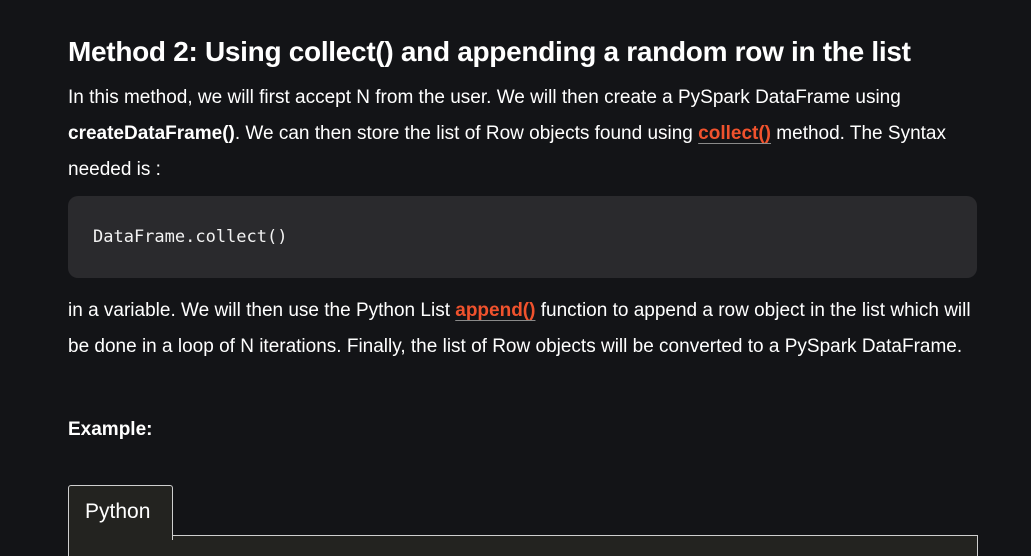  What do you see at coordinates (522, 237) in the screenshot?
I see `code-block: DataFrame.collect()` at bounding box center [522, 237].